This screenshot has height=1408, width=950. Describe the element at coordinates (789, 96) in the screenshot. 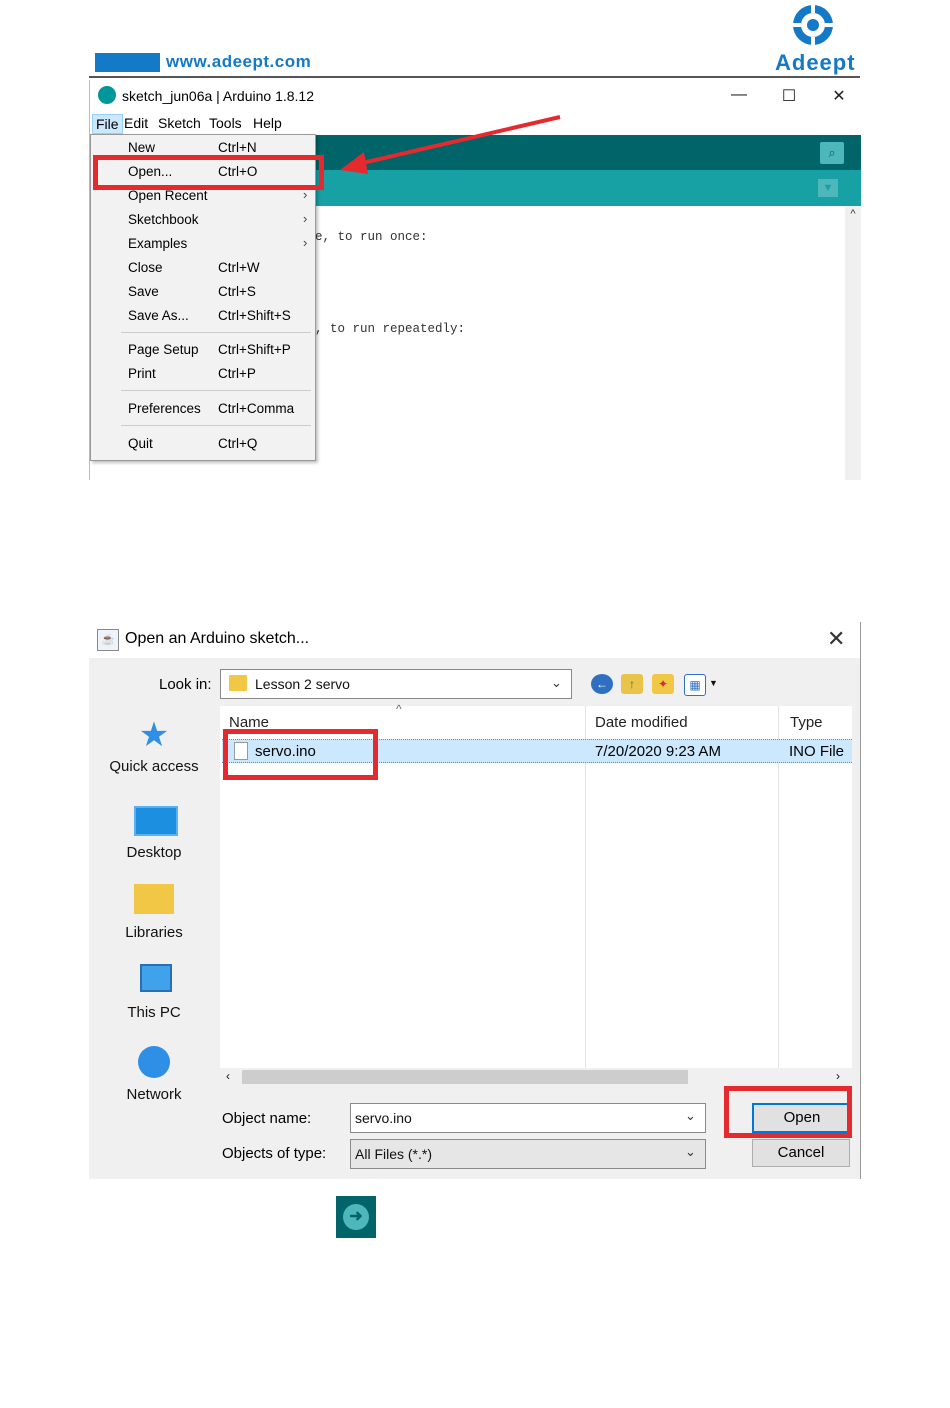

I see `maximize-button: ☐` at that location.